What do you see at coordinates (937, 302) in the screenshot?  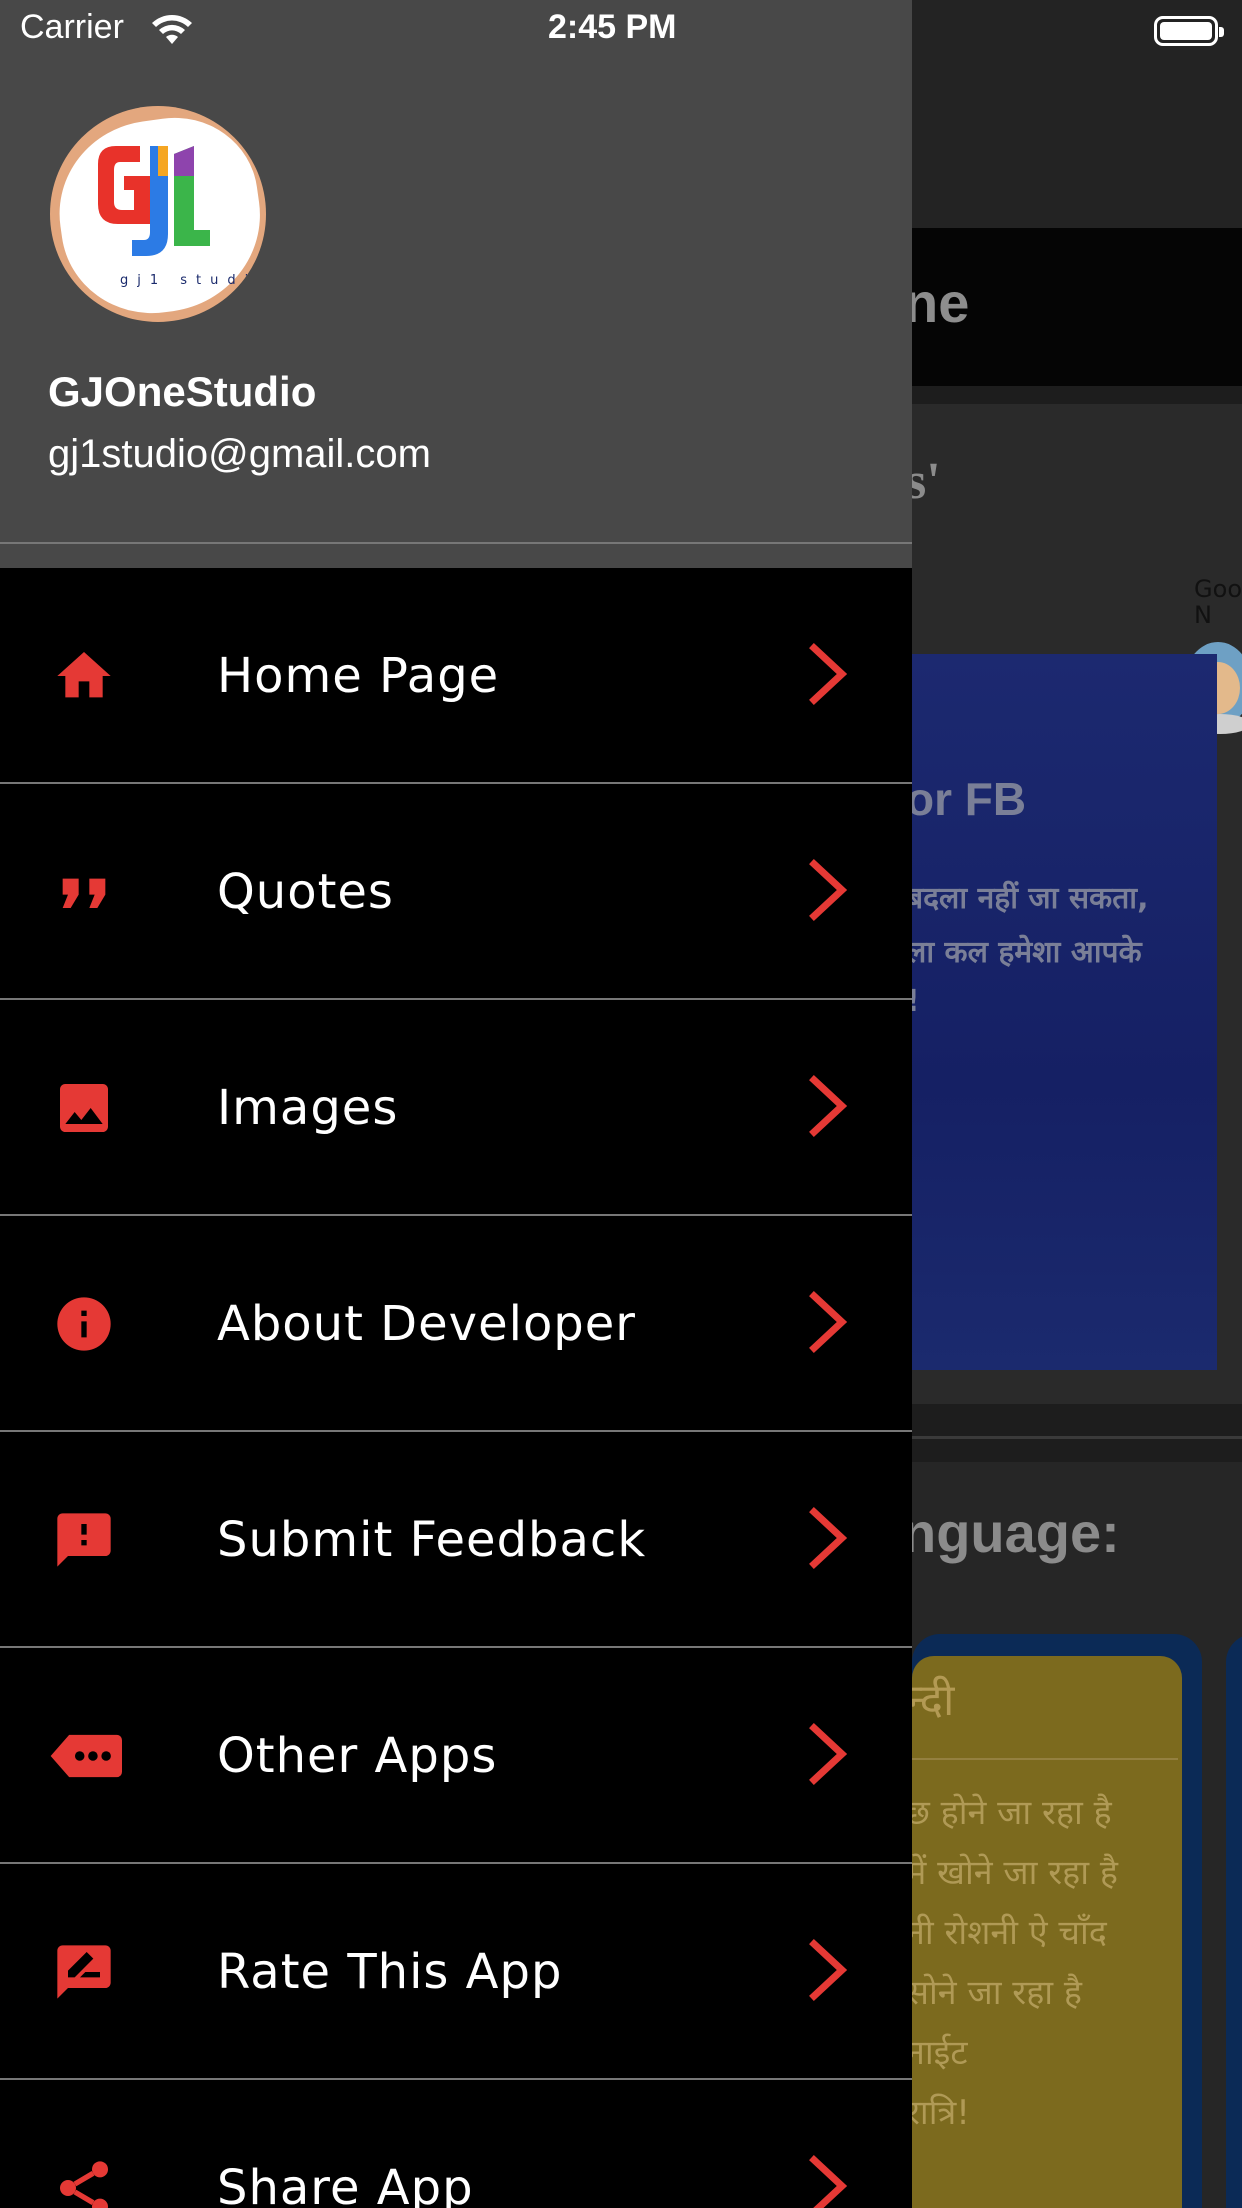 I see `background-title-fragment: ne` at bounding box center [937, 302].